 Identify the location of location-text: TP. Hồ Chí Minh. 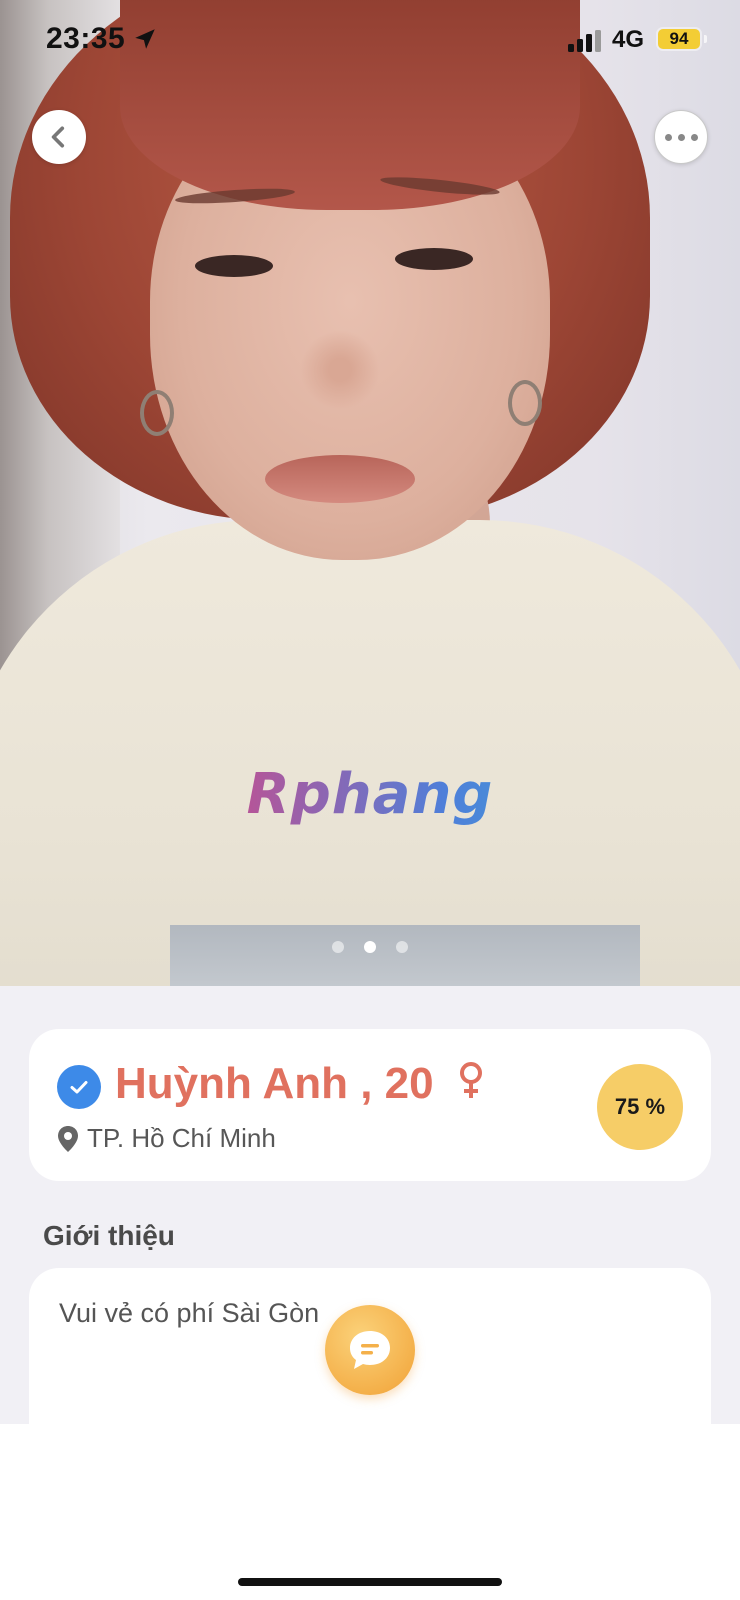
(181, 1138).